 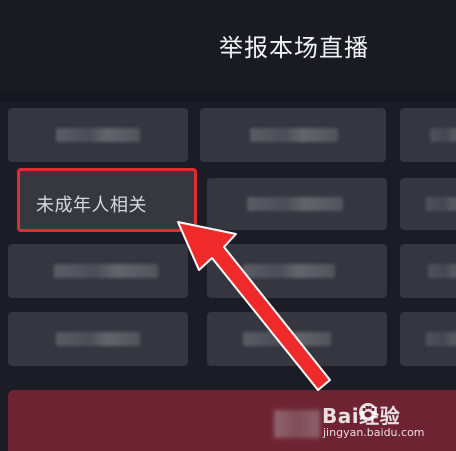 I want to click on report-option-label: 未成年人相关, so click(x=91, y=205).